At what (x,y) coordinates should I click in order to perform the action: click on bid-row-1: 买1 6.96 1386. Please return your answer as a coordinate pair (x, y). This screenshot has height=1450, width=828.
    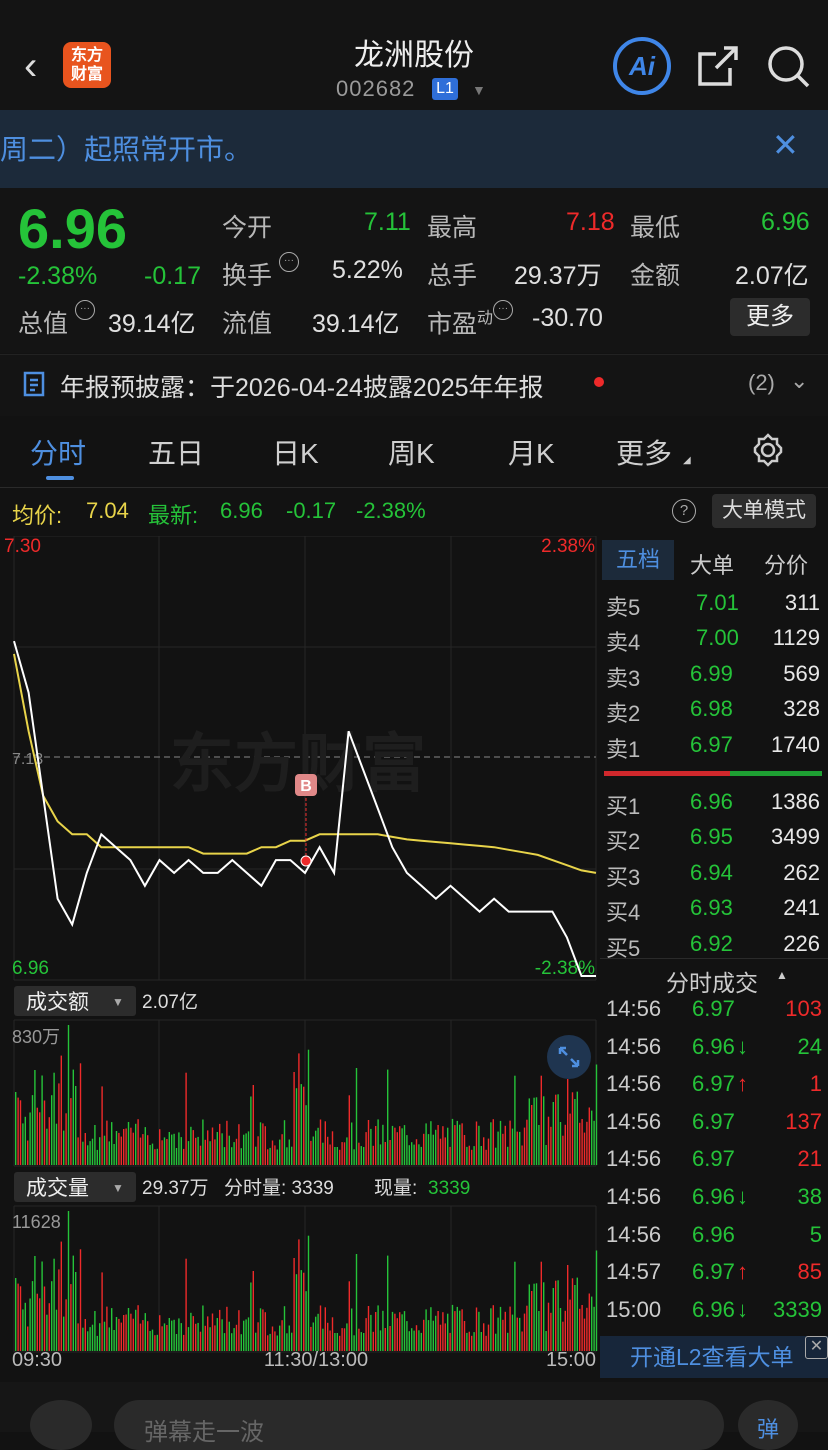
    Looking at the image, I should click on (714, 806).